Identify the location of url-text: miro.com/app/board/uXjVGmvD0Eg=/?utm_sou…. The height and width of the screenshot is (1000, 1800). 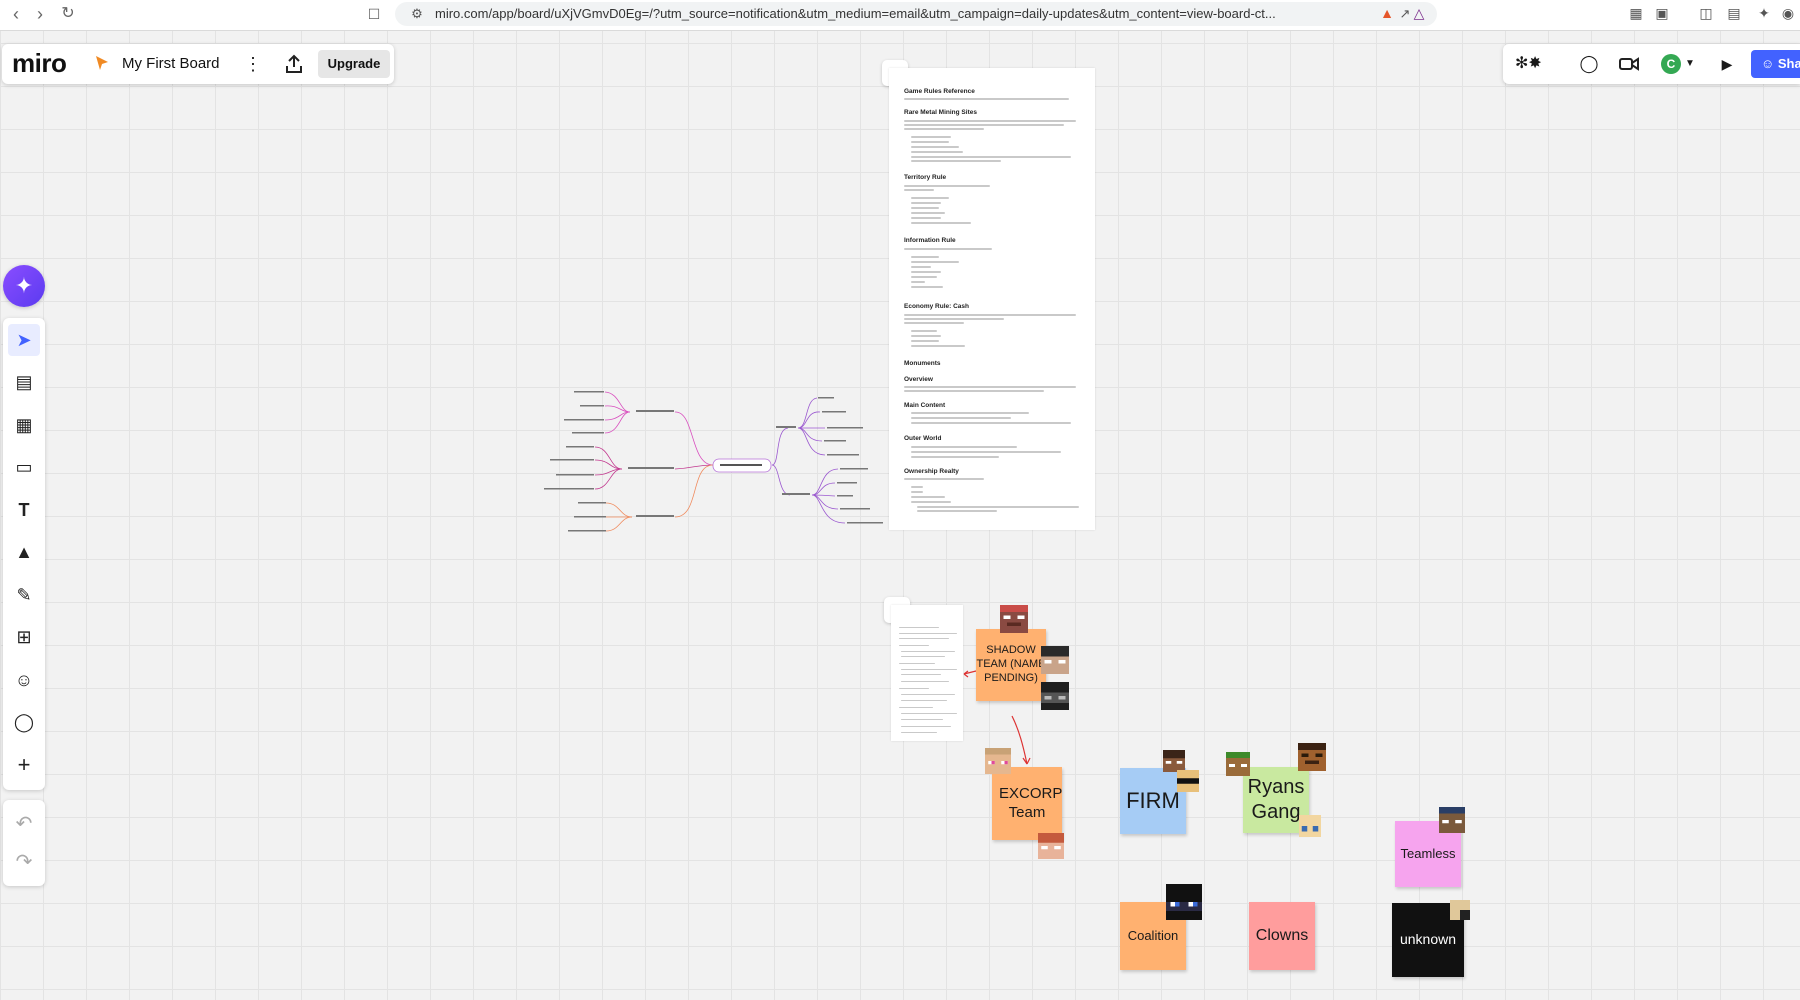
(855, 13).